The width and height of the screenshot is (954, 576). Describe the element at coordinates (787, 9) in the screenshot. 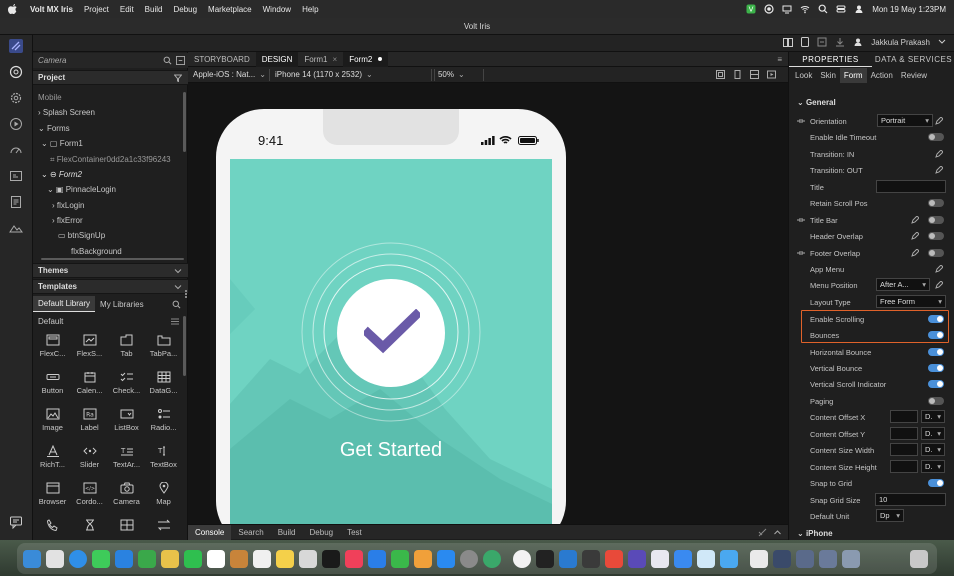

I see `display-icon` at that location.